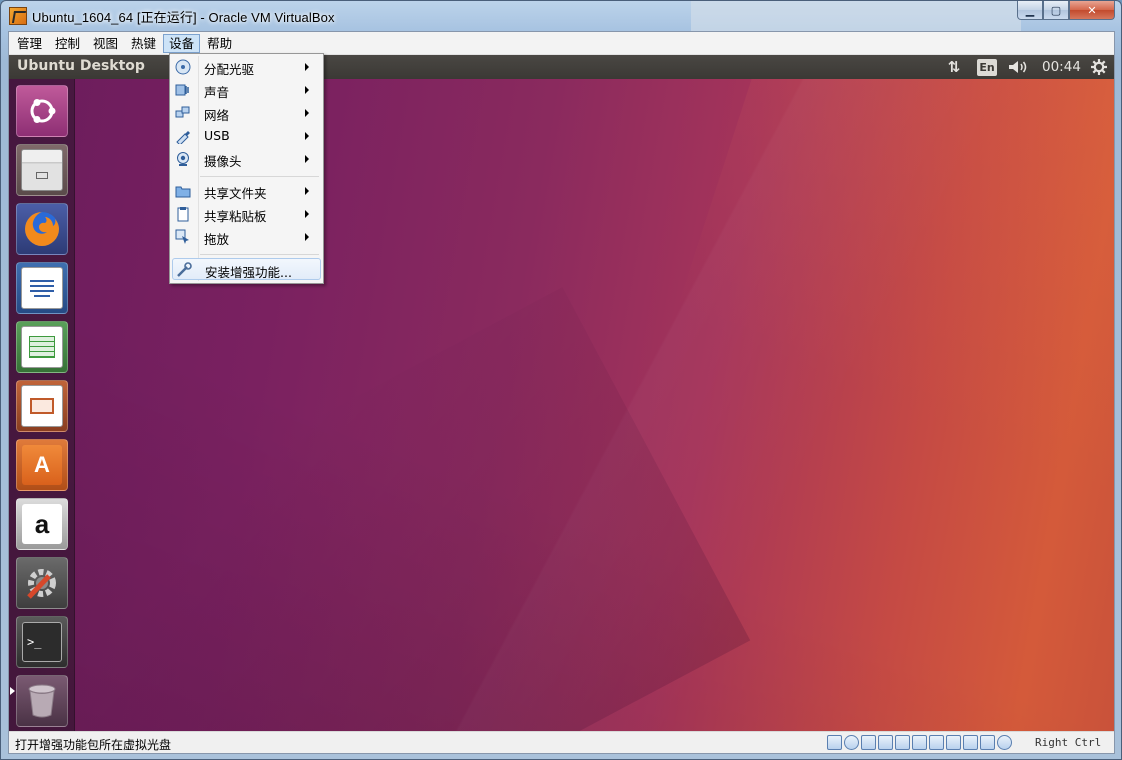  I want to click on menu-item-label: 声音, so click(217, 92).